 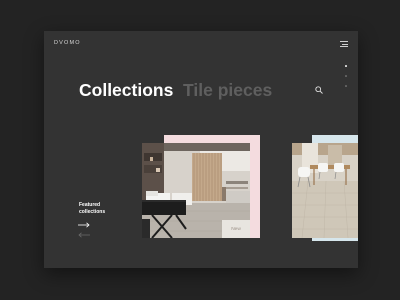 I want to click on collection-card-image, so click(x=325, y=190).